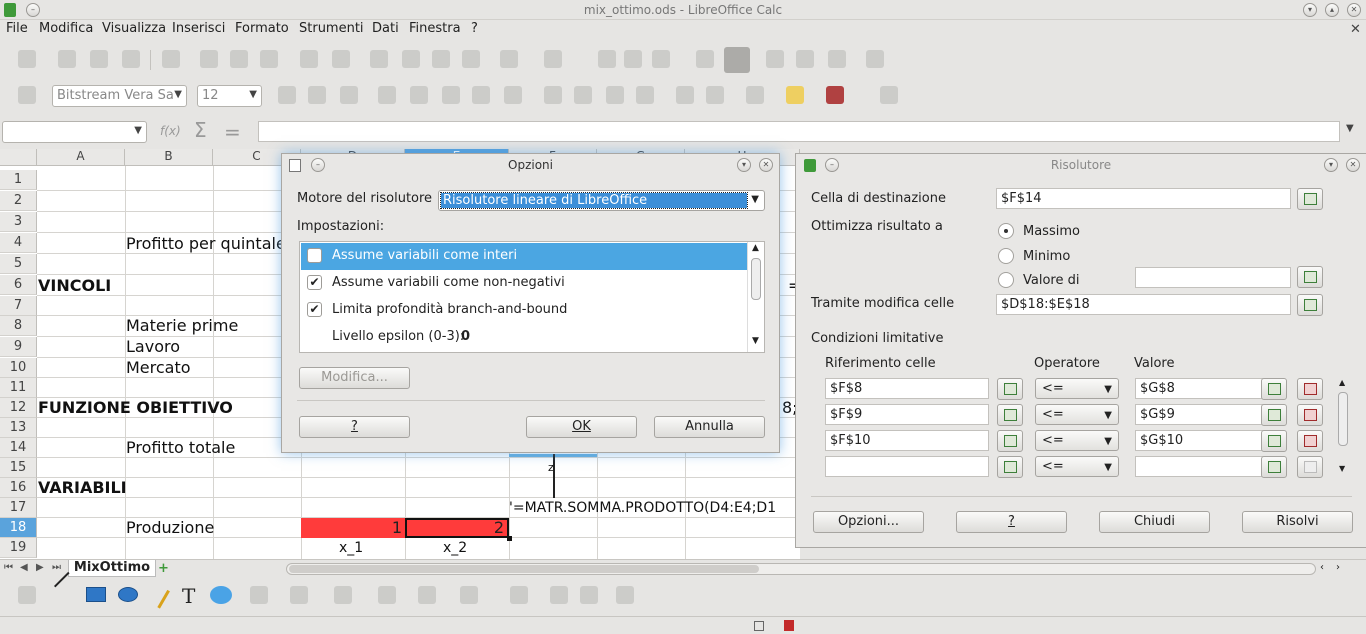 Image resolution: width=1366 pixels, height=634 pixels. Describe the element at coordinates (1297, 522) in the screenshot. I see `solve-button: Risolvi` at that location.